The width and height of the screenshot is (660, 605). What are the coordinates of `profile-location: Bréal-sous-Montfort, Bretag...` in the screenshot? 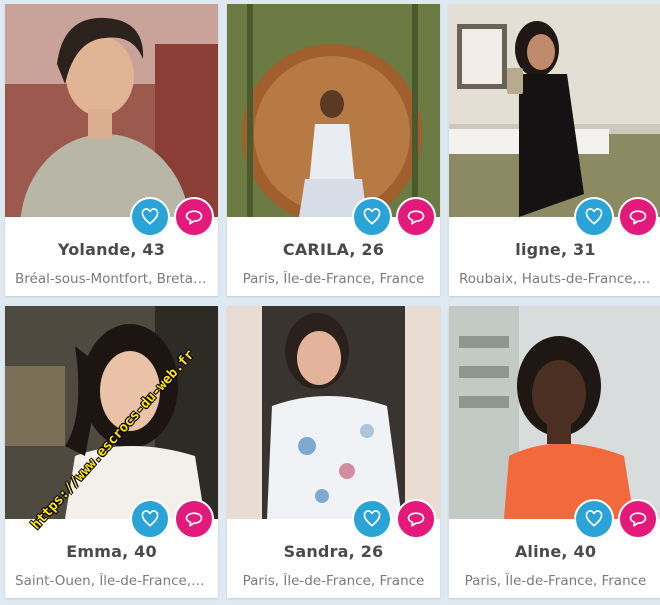 It's located at (111, 279).